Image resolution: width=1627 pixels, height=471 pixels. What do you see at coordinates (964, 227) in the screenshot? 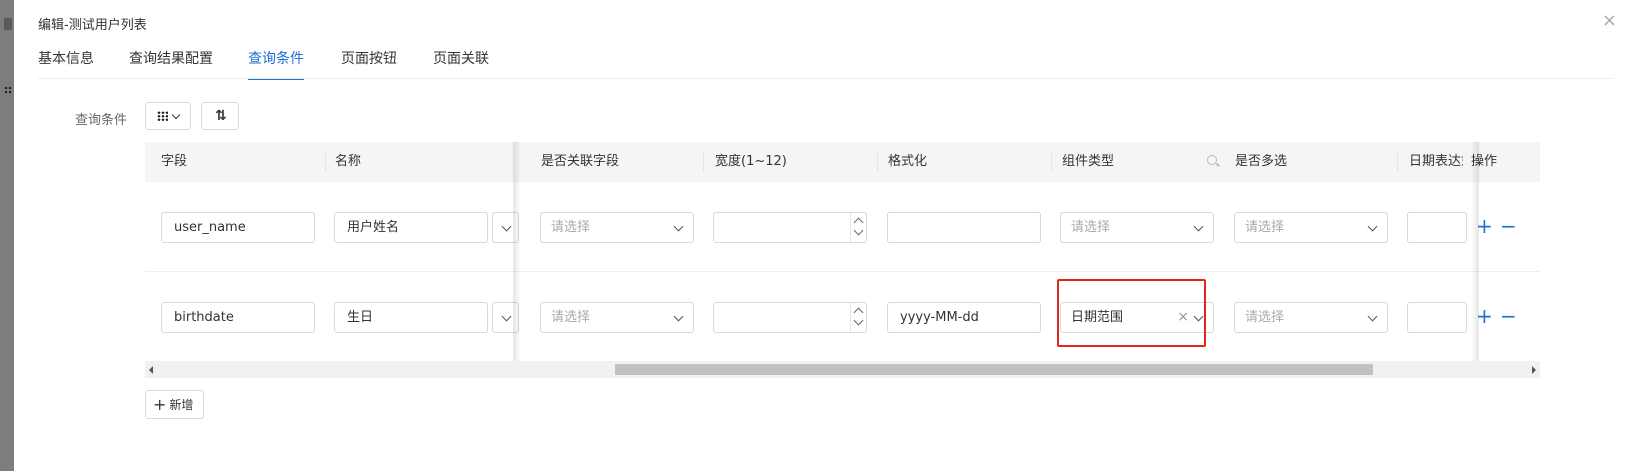
I see `format-input` at bounding box center [964, 227].